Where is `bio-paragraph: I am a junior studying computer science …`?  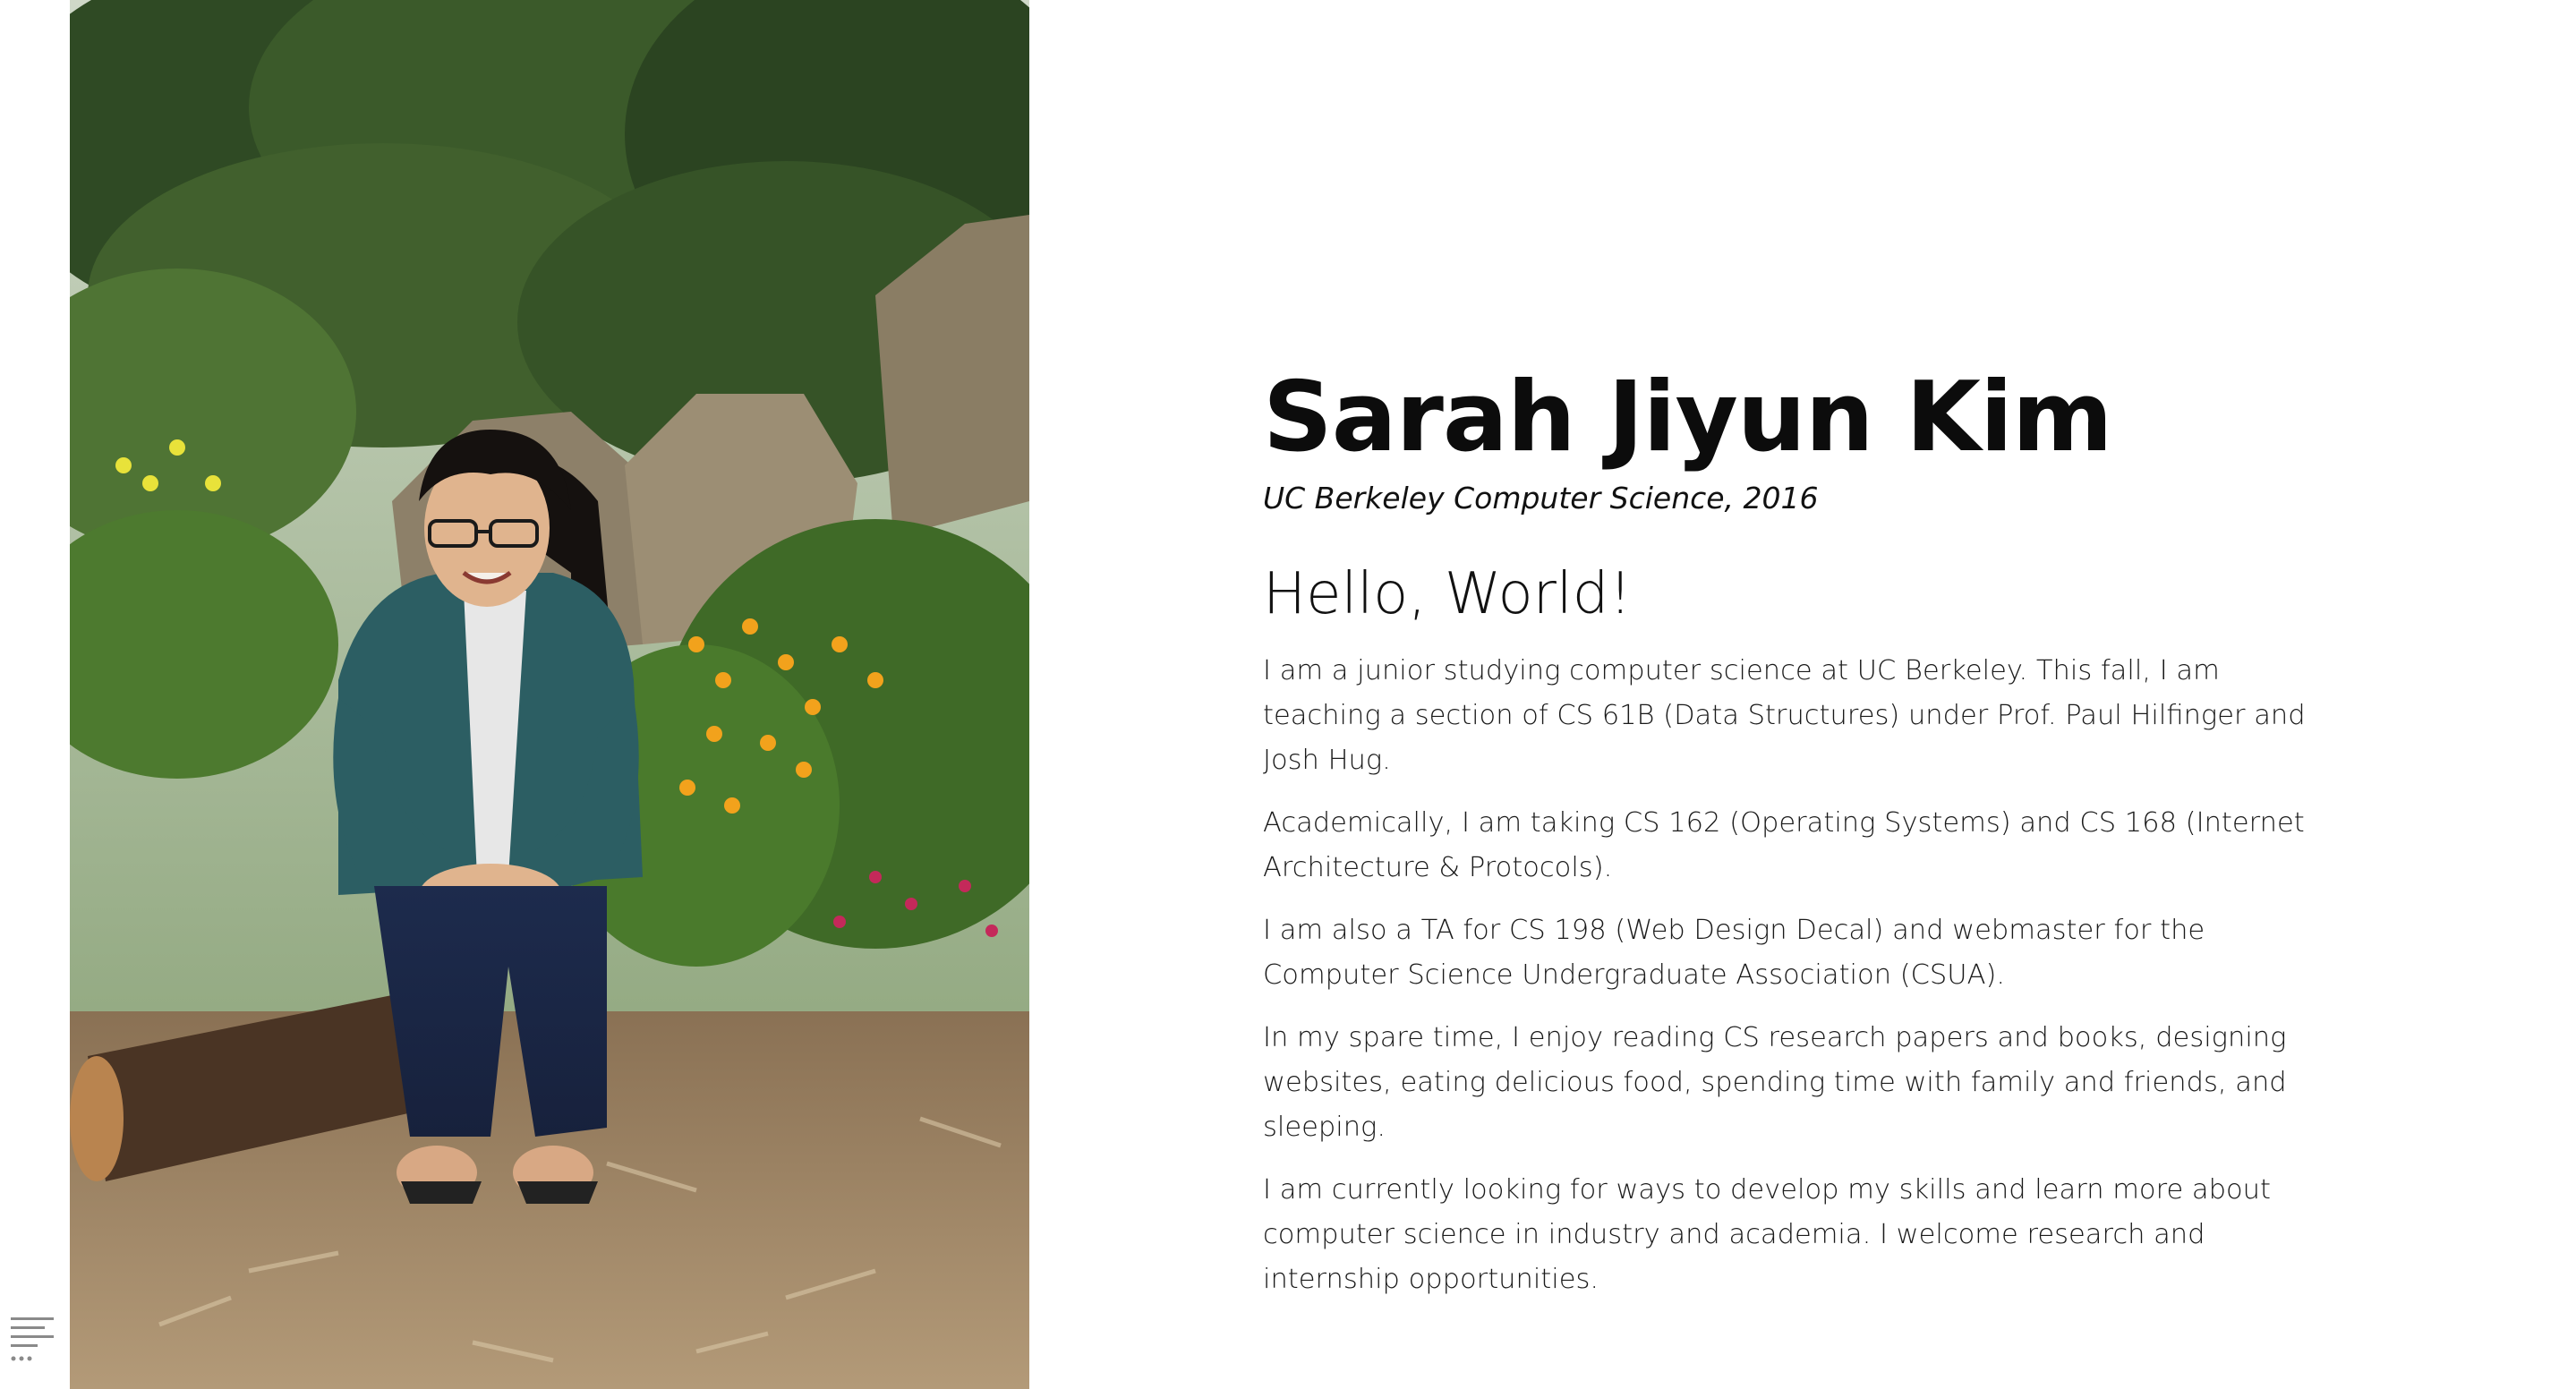 bio-paragraph: I am a junior studying computer science … is located at coordinates (1784, 716).